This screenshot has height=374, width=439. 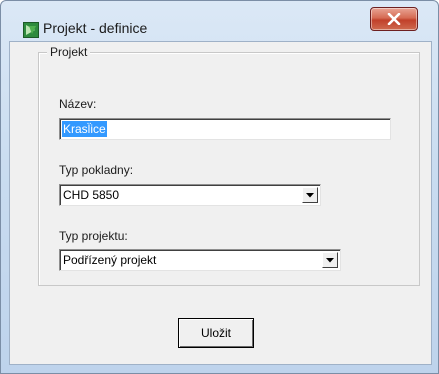 What do you see at coordinates (96, 170) in the screenshot?
I see `register-type-label: Typ pokladny:` at bounding box center [96, 170].